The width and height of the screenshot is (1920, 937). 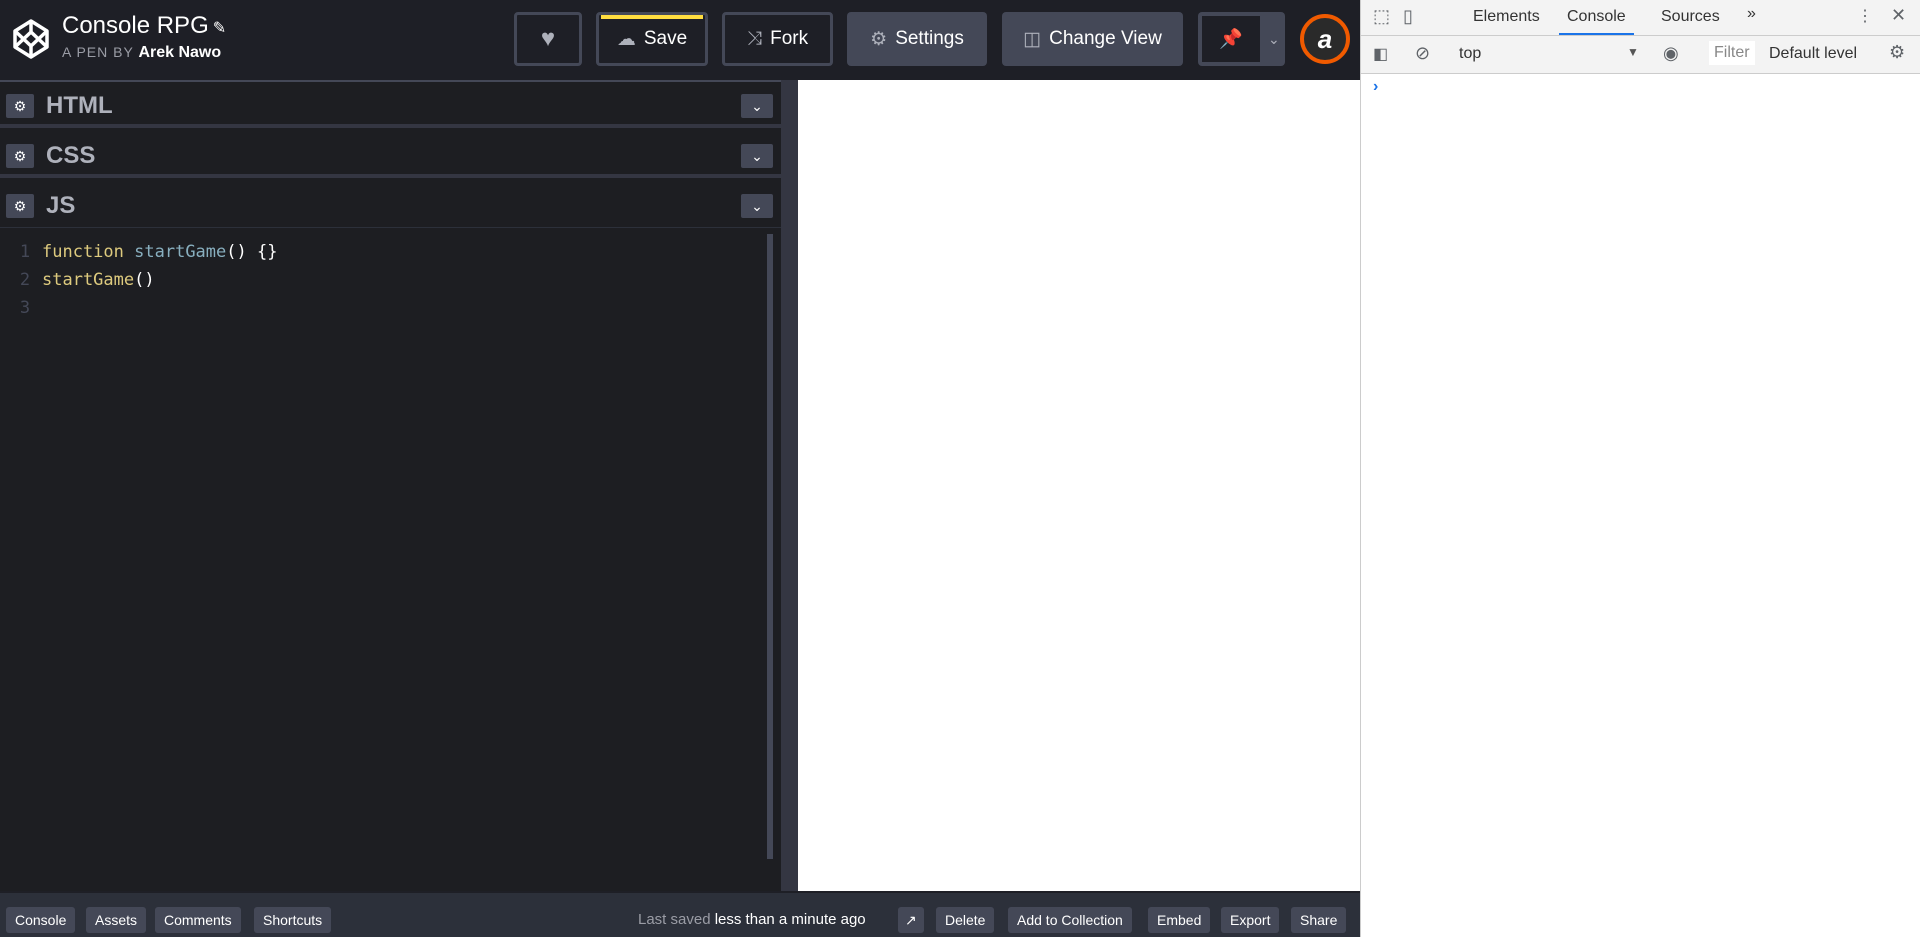 What do you see at coordinates (1422, 53) in the screenshot?
I see `clear-console-icon: ⊘` at bounding box center [1422, 53].